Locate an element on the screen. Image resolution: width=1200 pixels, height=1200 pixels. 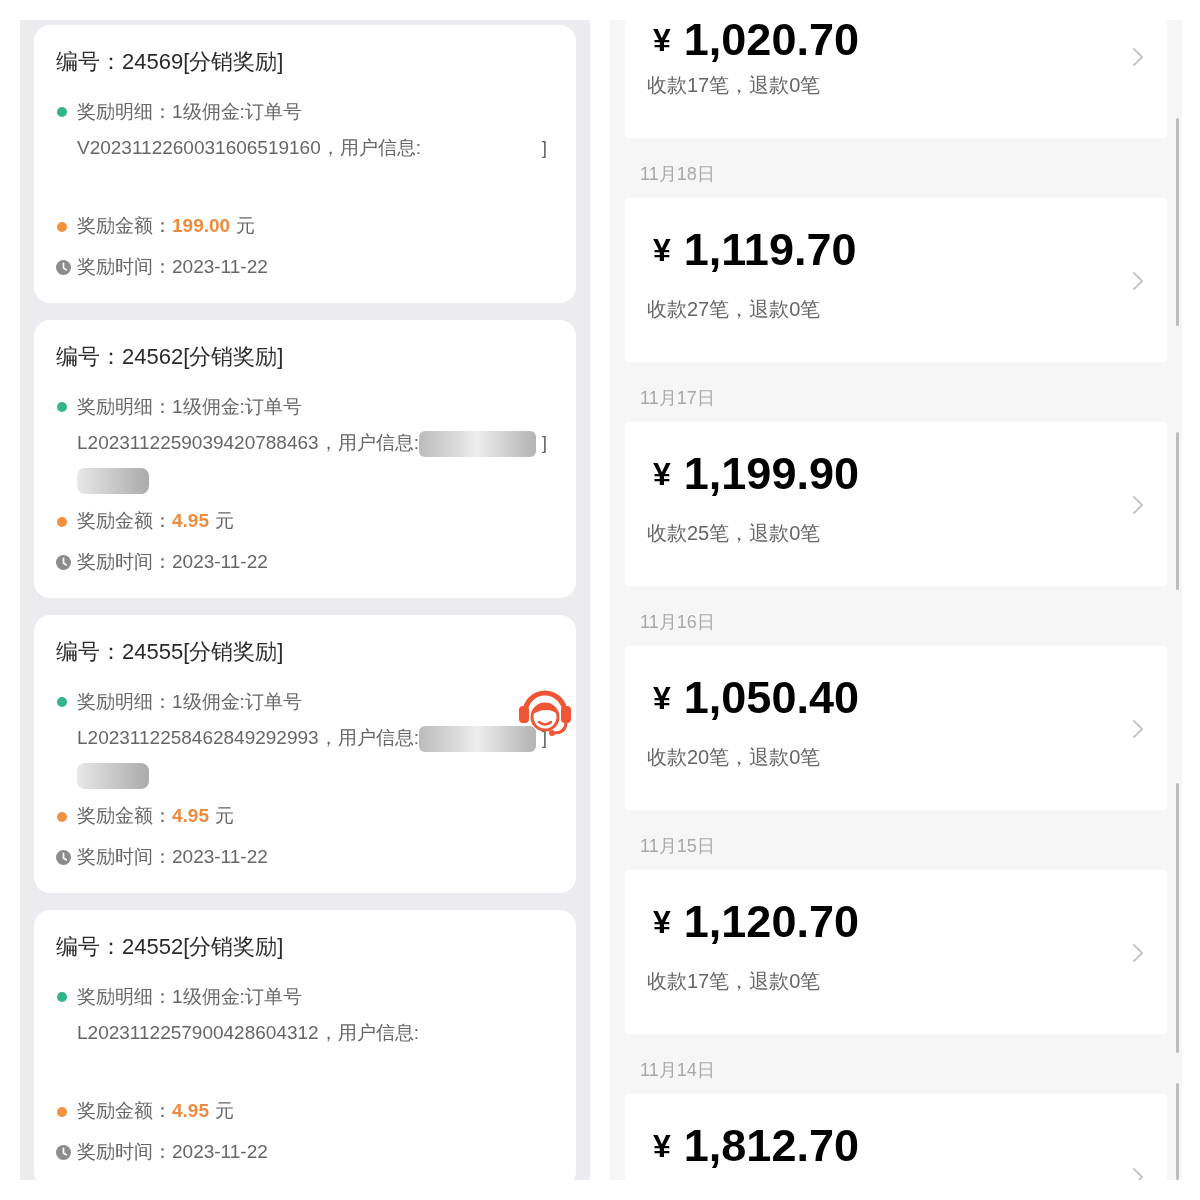
date-label: 11月18日 is located at coordinates (677, 174).